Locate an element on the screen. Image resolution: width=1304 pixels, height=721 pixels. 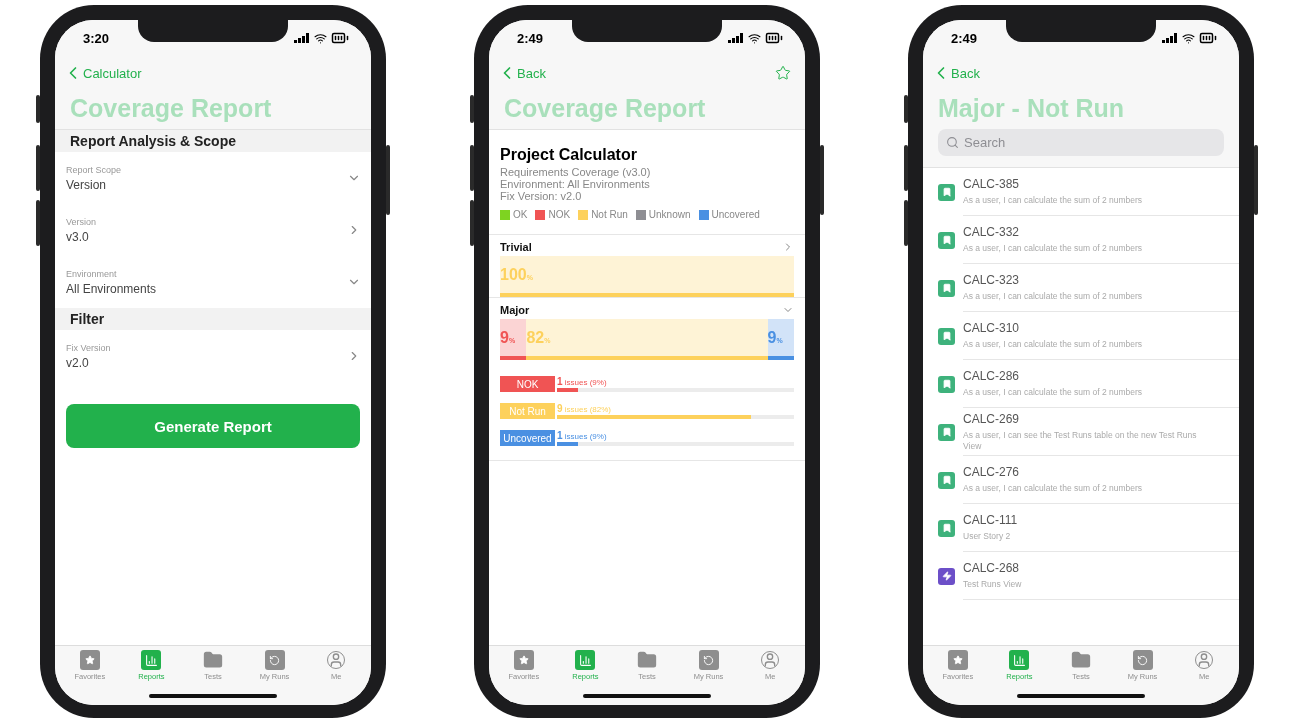
item-id: CALC-323 is located at coordinates (992, 280).